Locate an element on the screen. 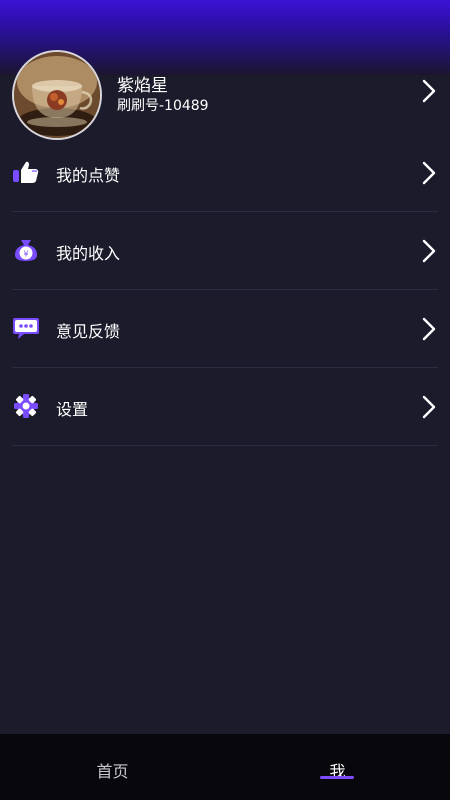 This screenshot has height=800, width=450. tab-home-label: 首页 is located at coordinates (112, 771).